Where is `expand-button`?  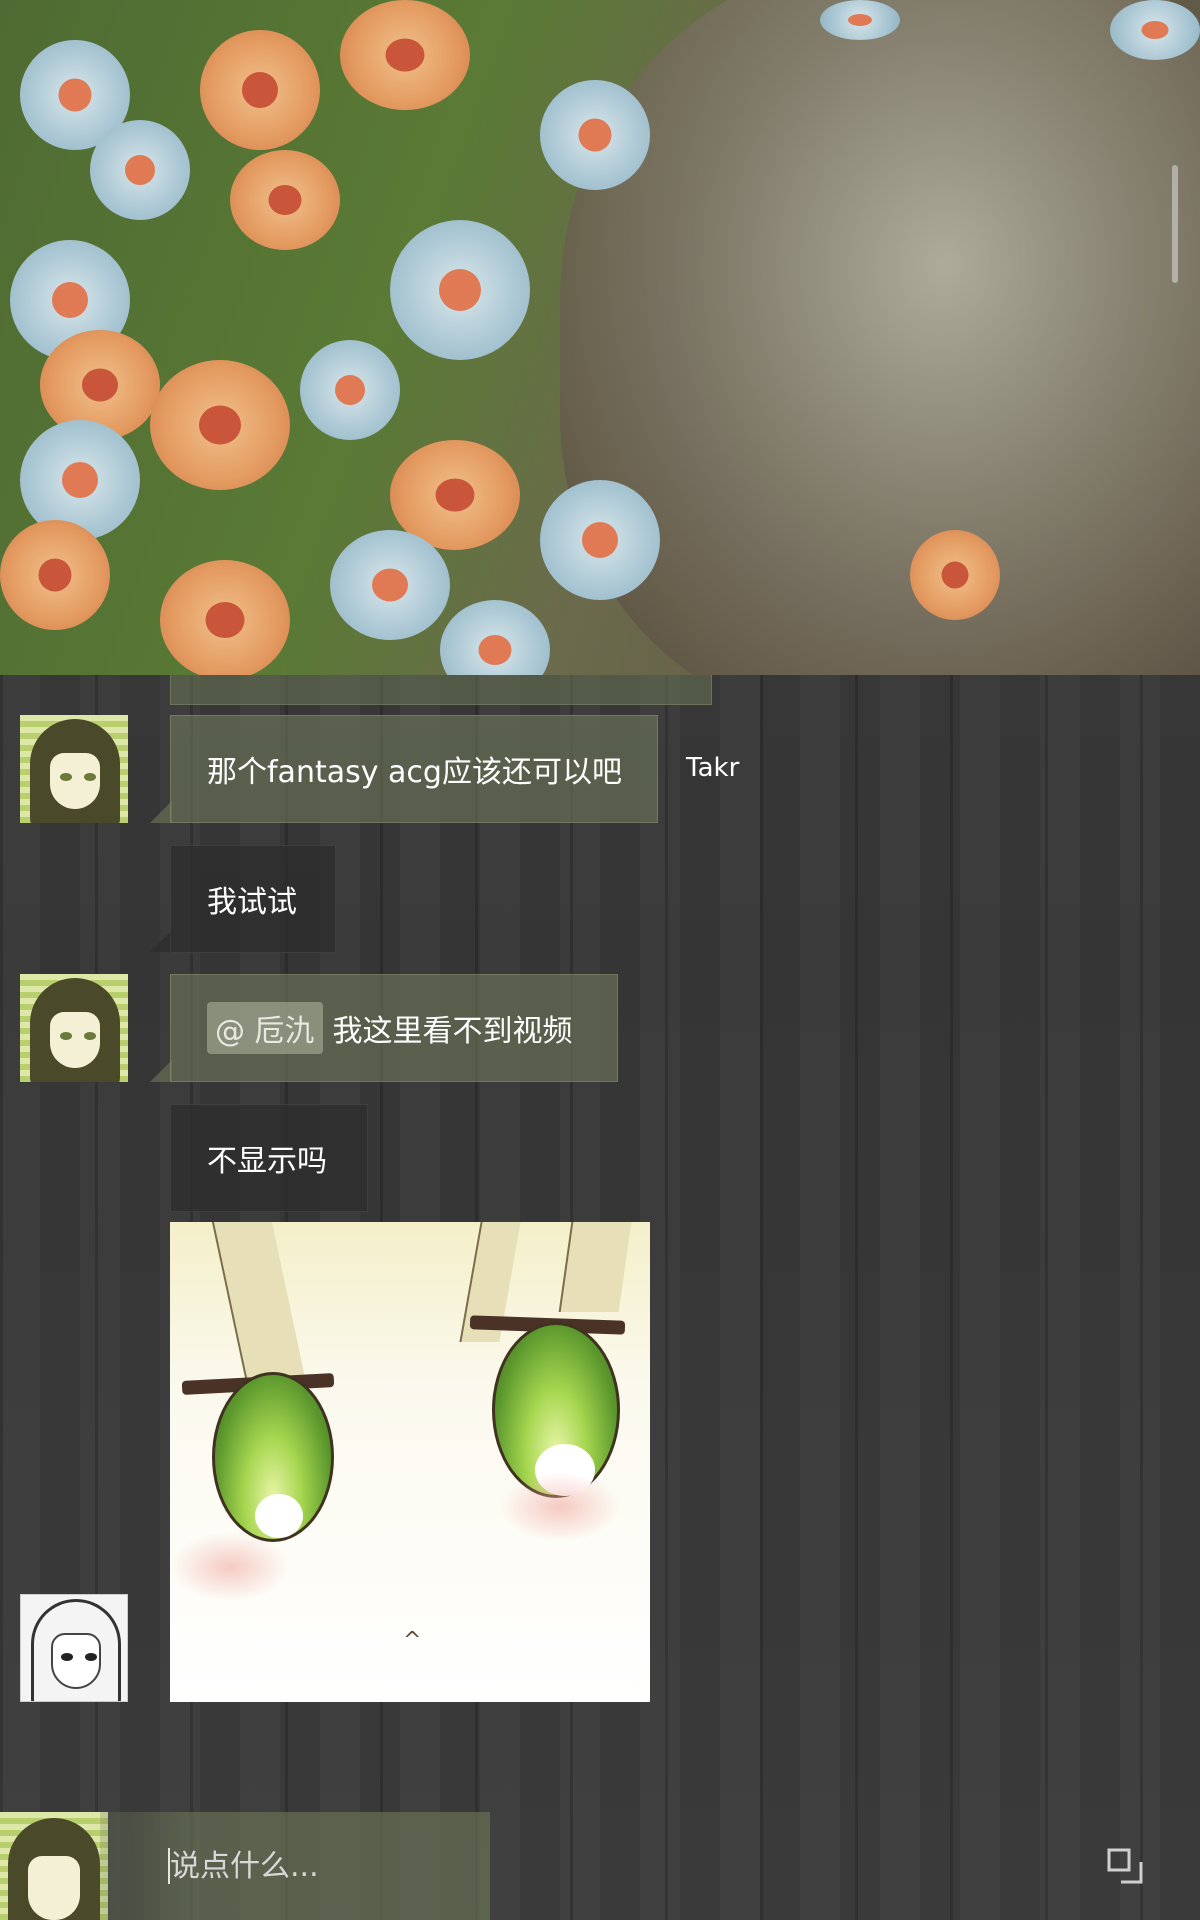
expand-button is located at coordinates (1125, 1866).